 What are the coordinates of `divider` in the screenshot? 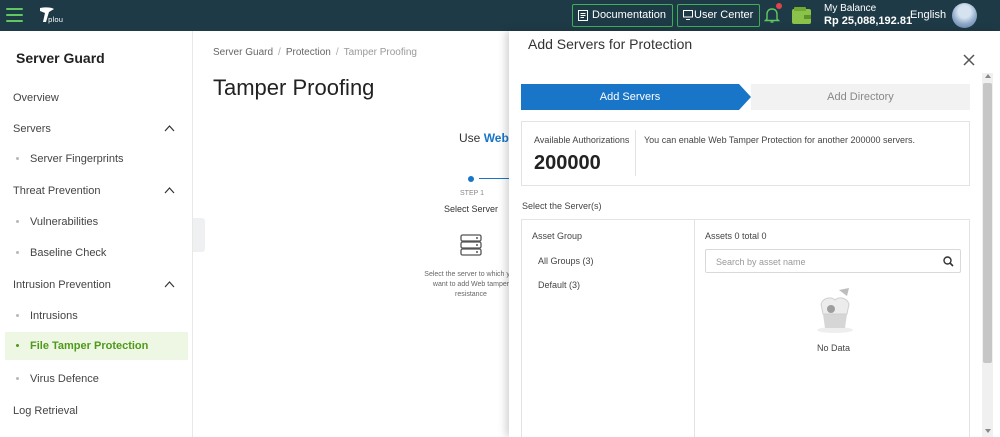 It's located at (635, 153).